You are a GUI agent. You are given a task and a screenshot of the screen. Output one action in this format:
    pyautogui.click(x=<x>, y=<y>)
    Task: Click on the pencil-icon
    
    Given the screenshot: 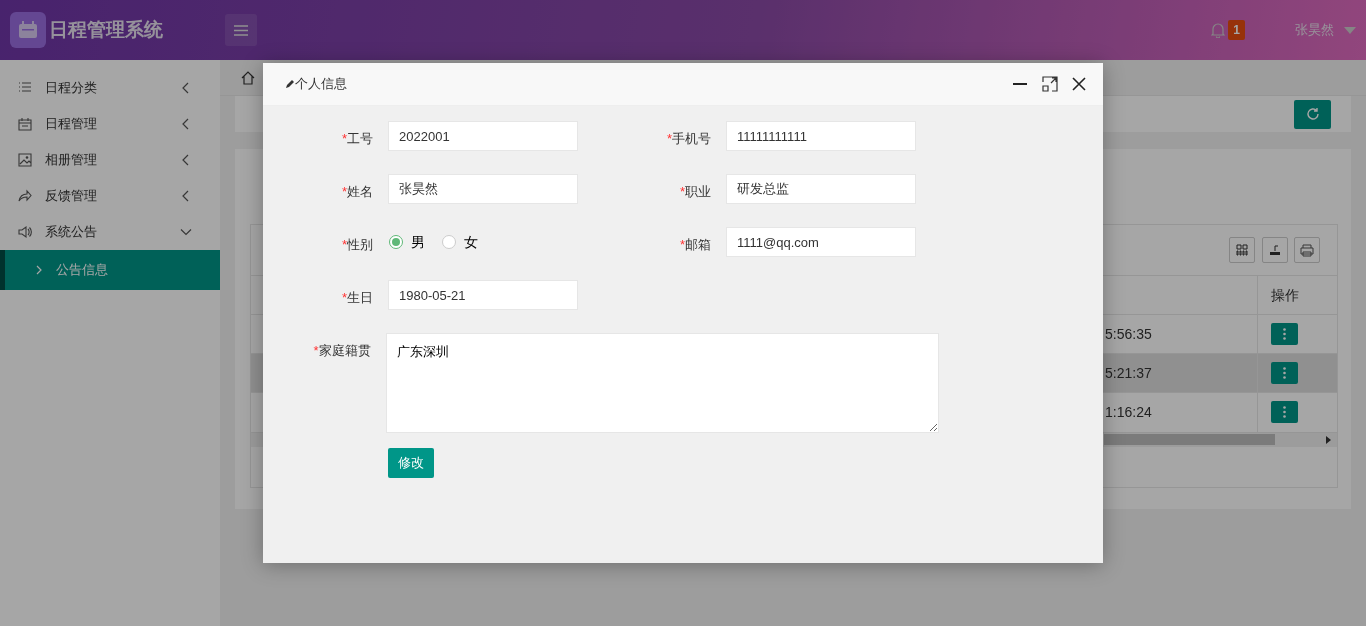 What is the action you would take?
    pyautogui.click(x=290, y=84)
    